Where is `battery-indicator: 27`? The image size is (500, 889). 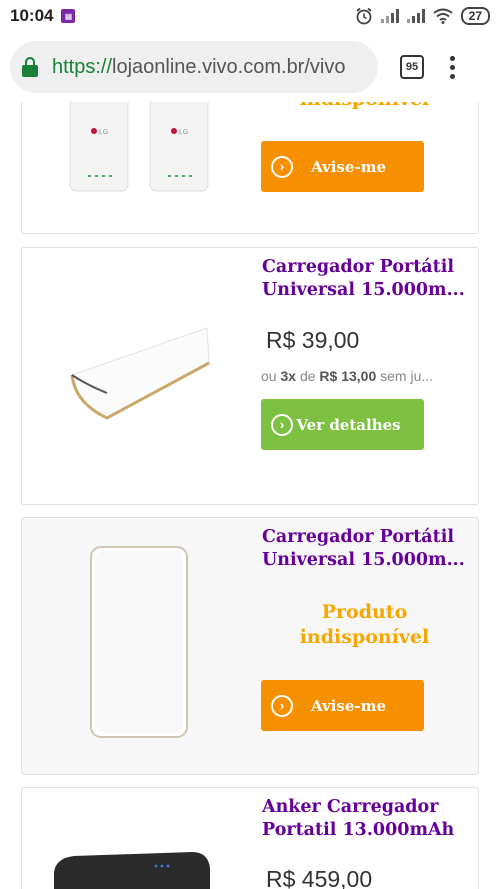
battery-indicator: 27 is located at coordinates (475, 16).